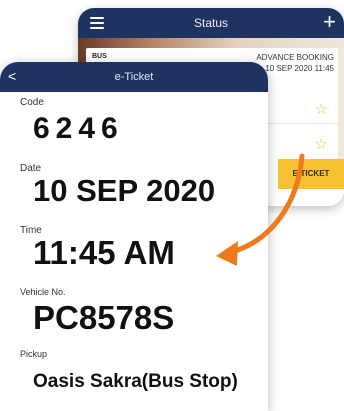  I want to click on eticket-header: < e-Ticket, so click(134, 77).